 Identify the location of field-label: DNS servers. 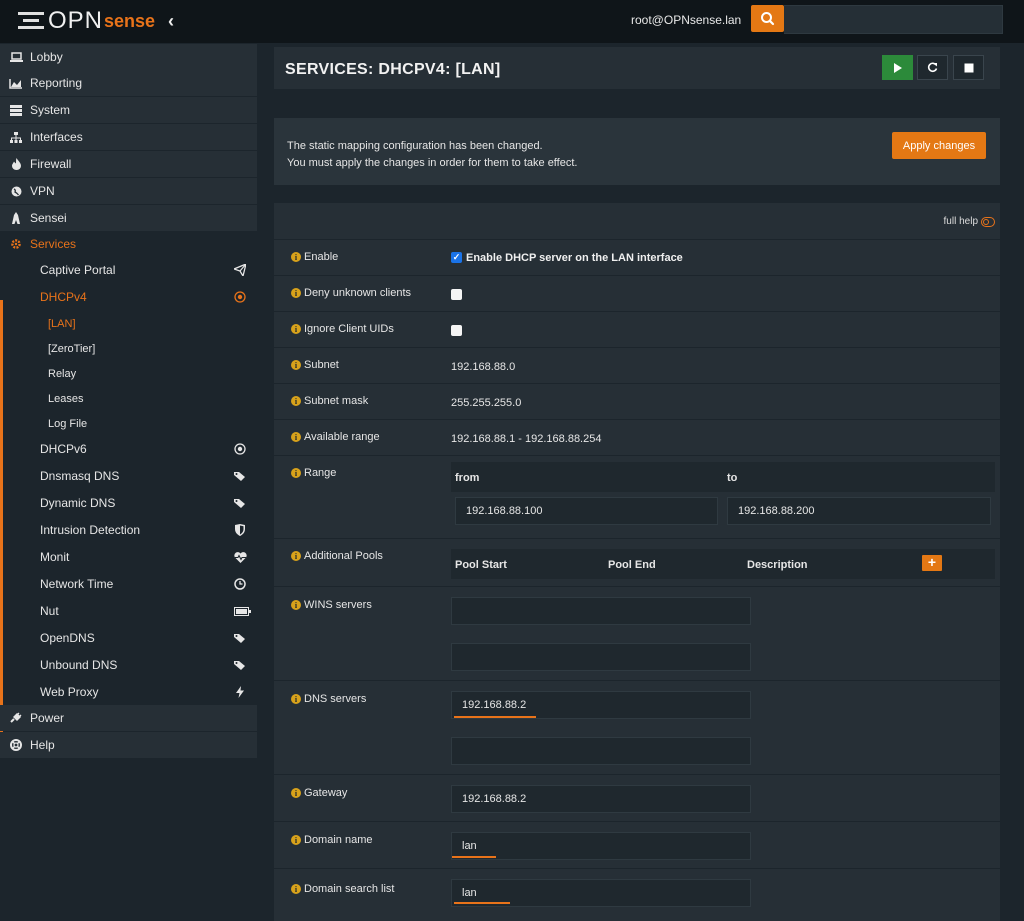
(335, 699).